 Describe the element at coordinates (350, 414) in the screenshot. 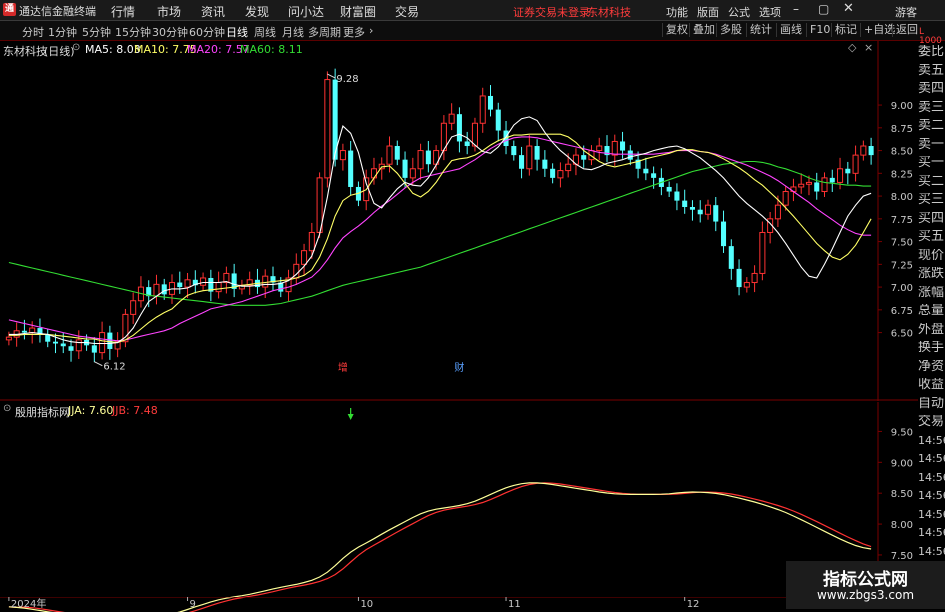

I see `buy-signal-arrow-icon` at that location.